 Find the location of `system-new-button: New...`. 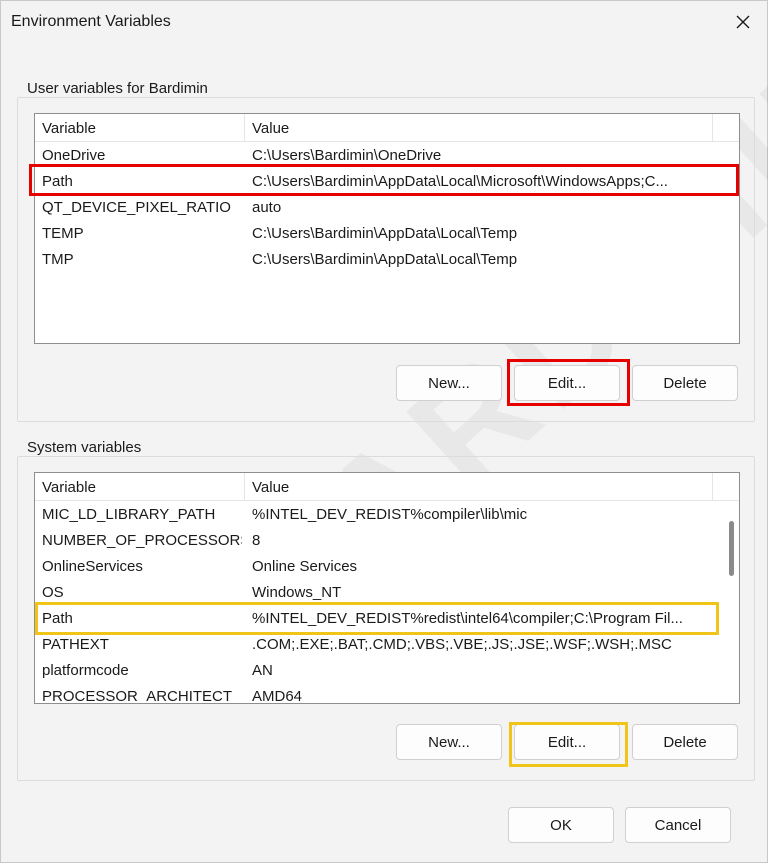

system-new-button: New... is located at coordinates (449, 742).